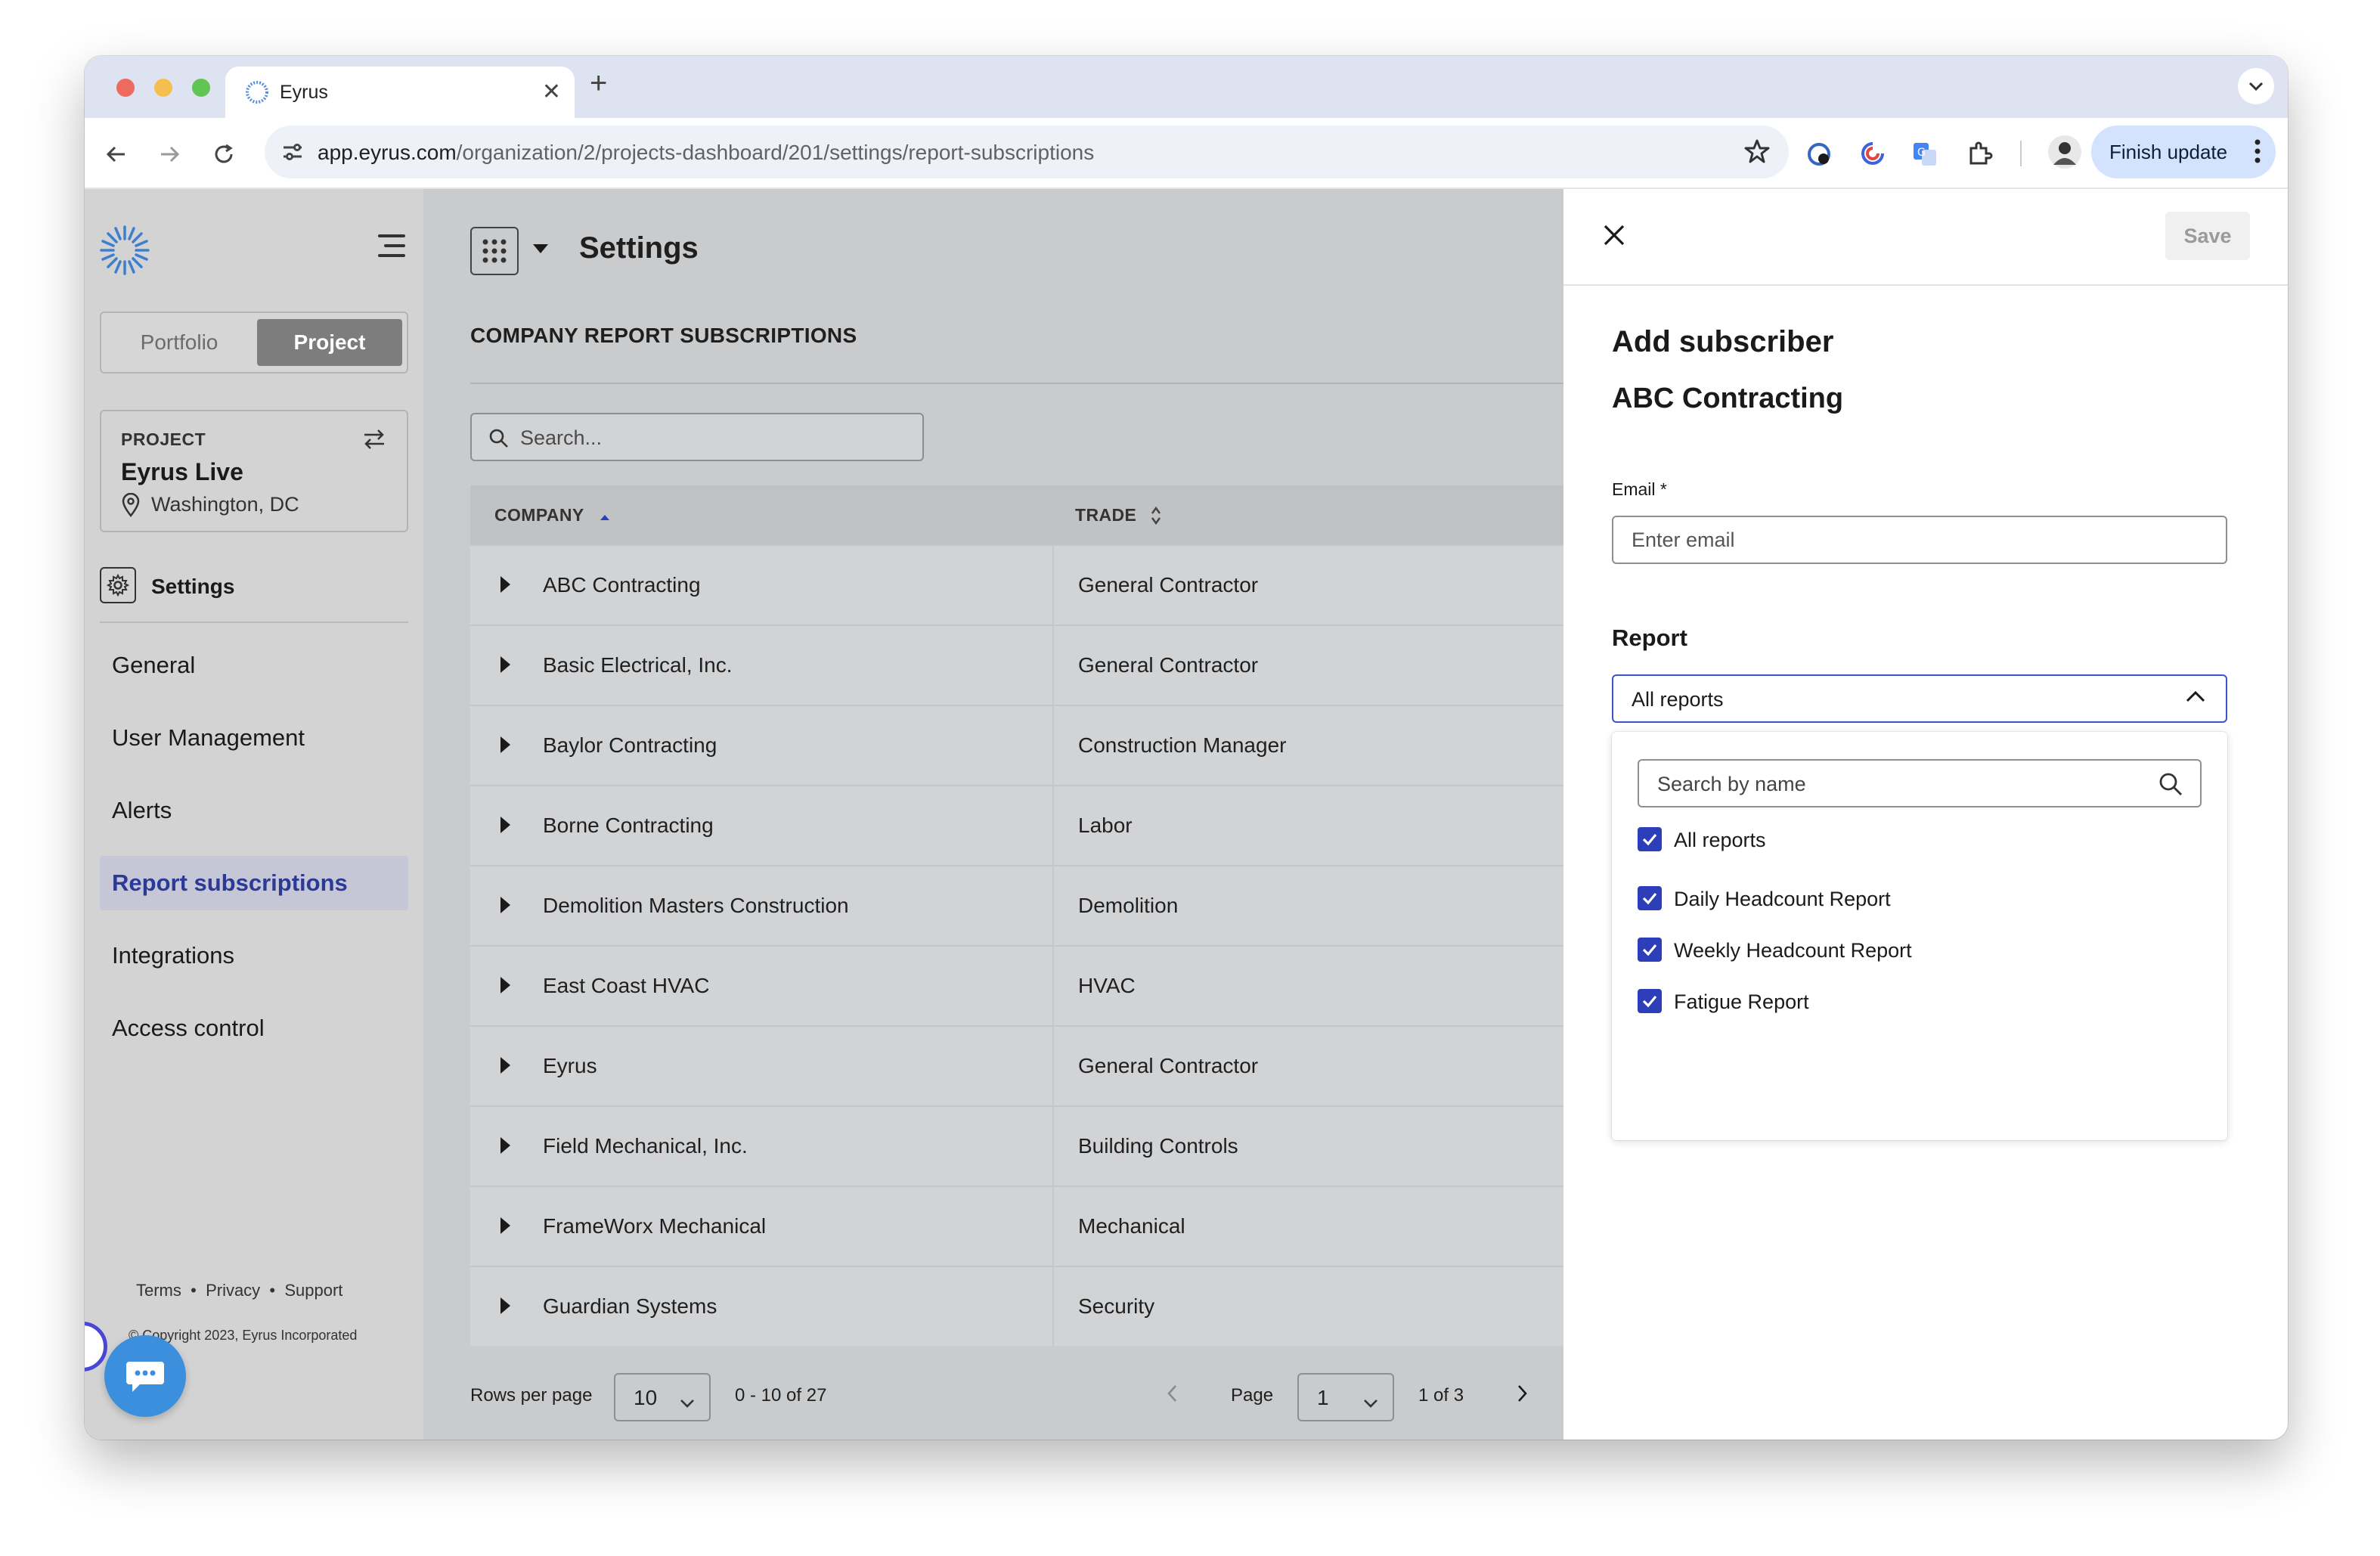 This screenshot has height=1556, width=2380. What do you see at coordinates (2257, 154) in the screenshot?
I see `more-vertical-icon` at bounding box center [2257, 154].